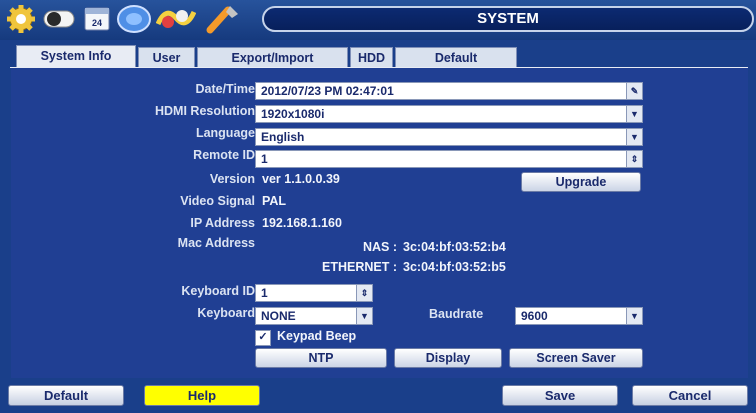 Image resolution: width=756 pixels, height=413 pixels. What do you see at coordinates (560, 395) in the screenshot?
I see `save-button: Save` at bounding box center [560, 395].